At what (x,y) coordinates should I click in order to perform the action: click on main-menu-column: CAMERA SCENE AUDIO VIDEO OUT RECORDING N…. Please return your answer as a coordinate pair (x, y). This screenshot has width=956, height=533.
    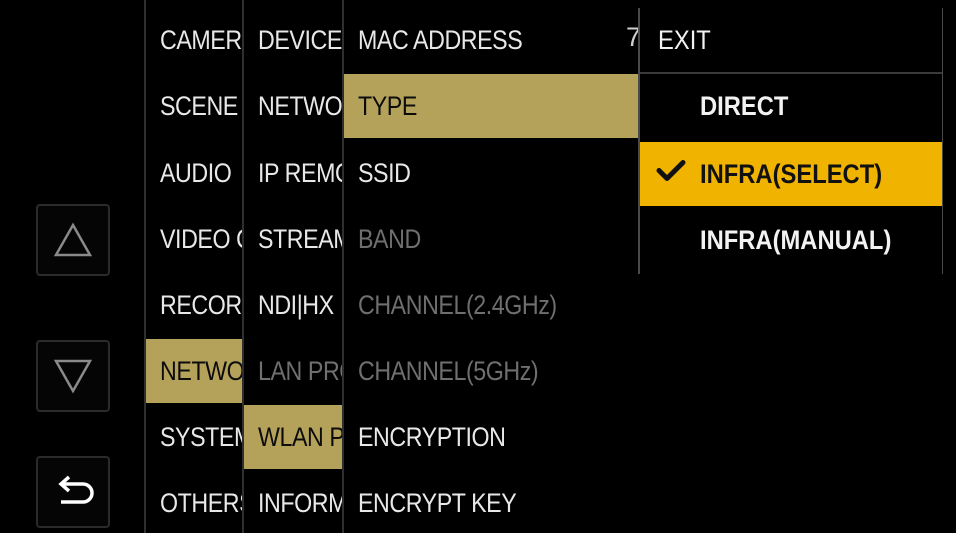
    Looking at the image, I should click on (194, 266).